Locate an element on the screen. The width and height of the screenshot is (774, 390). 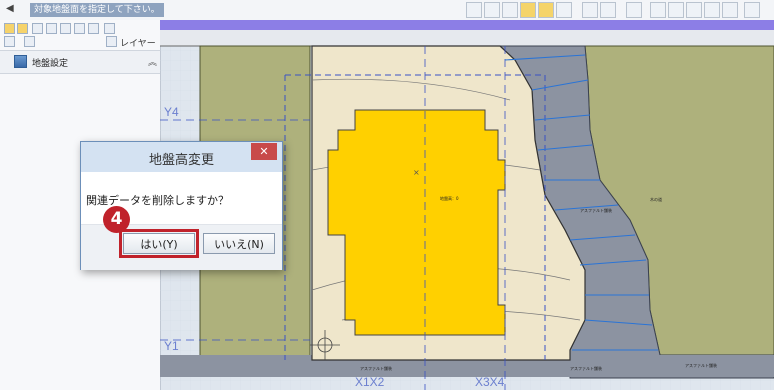
select-icon is located at coordinates (528, 10).